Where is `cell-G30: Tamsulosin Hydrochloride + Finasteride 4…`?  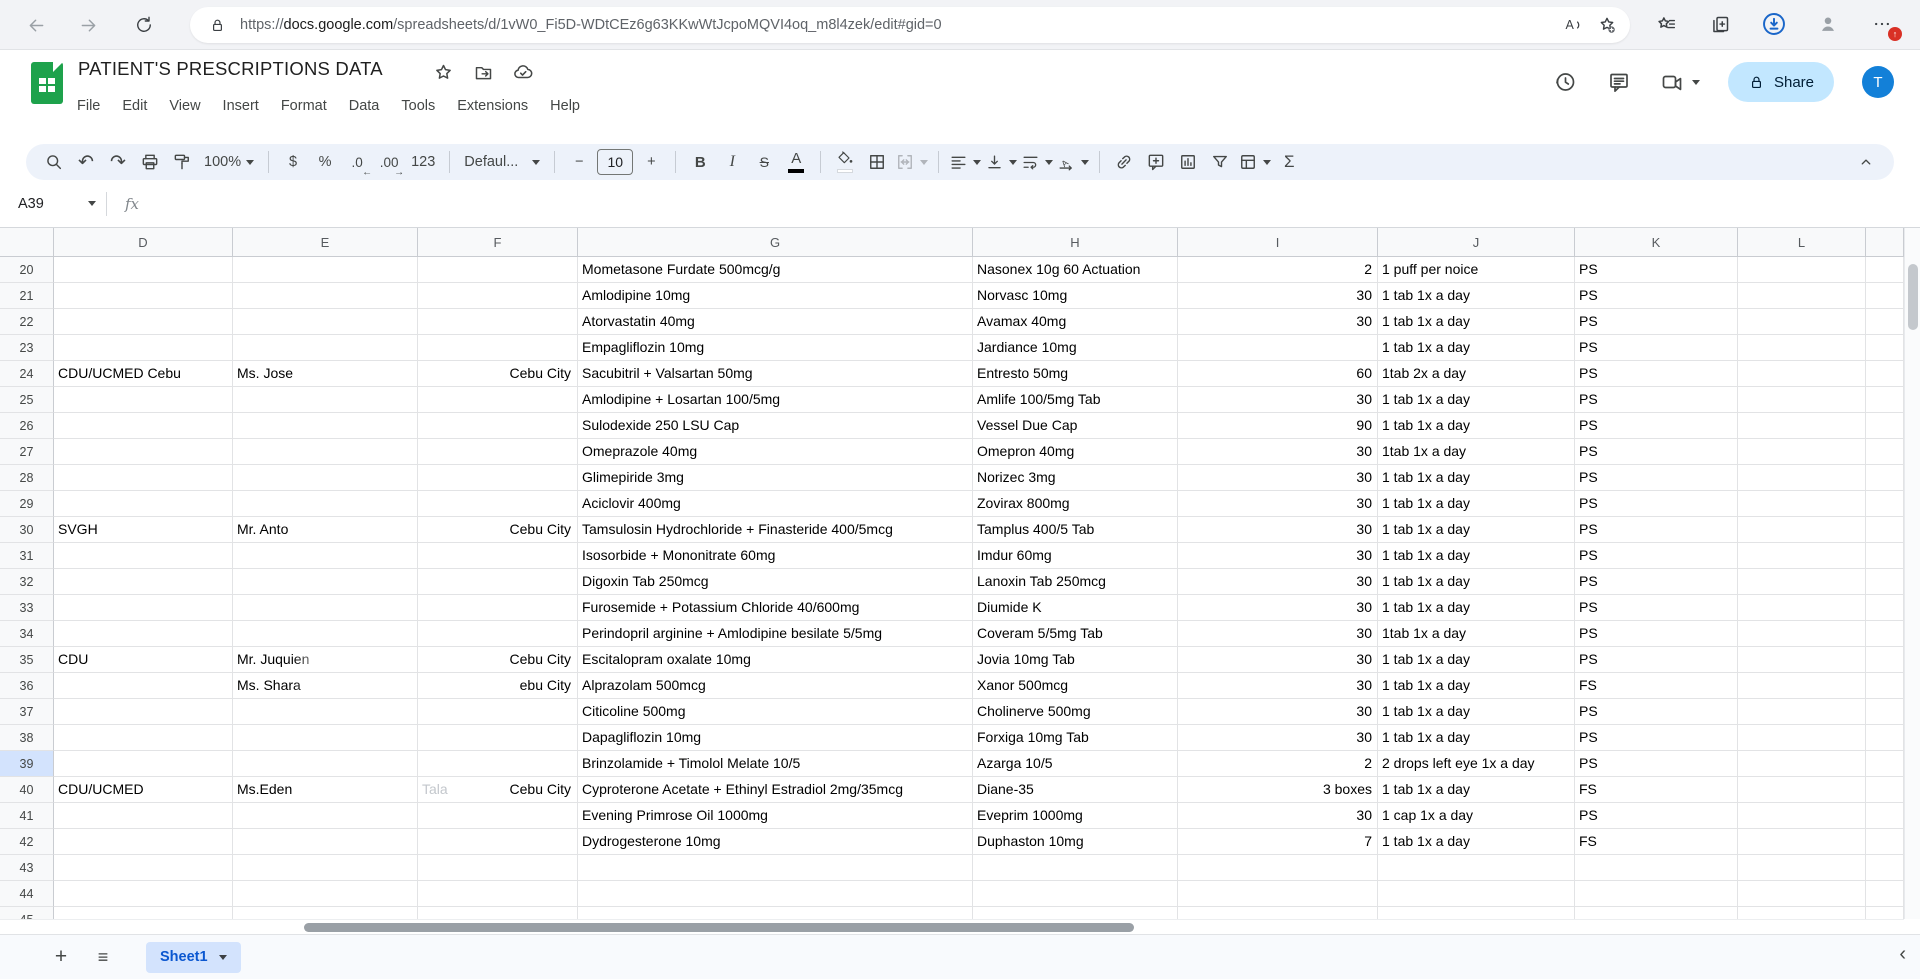
cell-G30: Tamsulosin Hydrochloride + Finasteride 4… is located at coordinates (775, 530).